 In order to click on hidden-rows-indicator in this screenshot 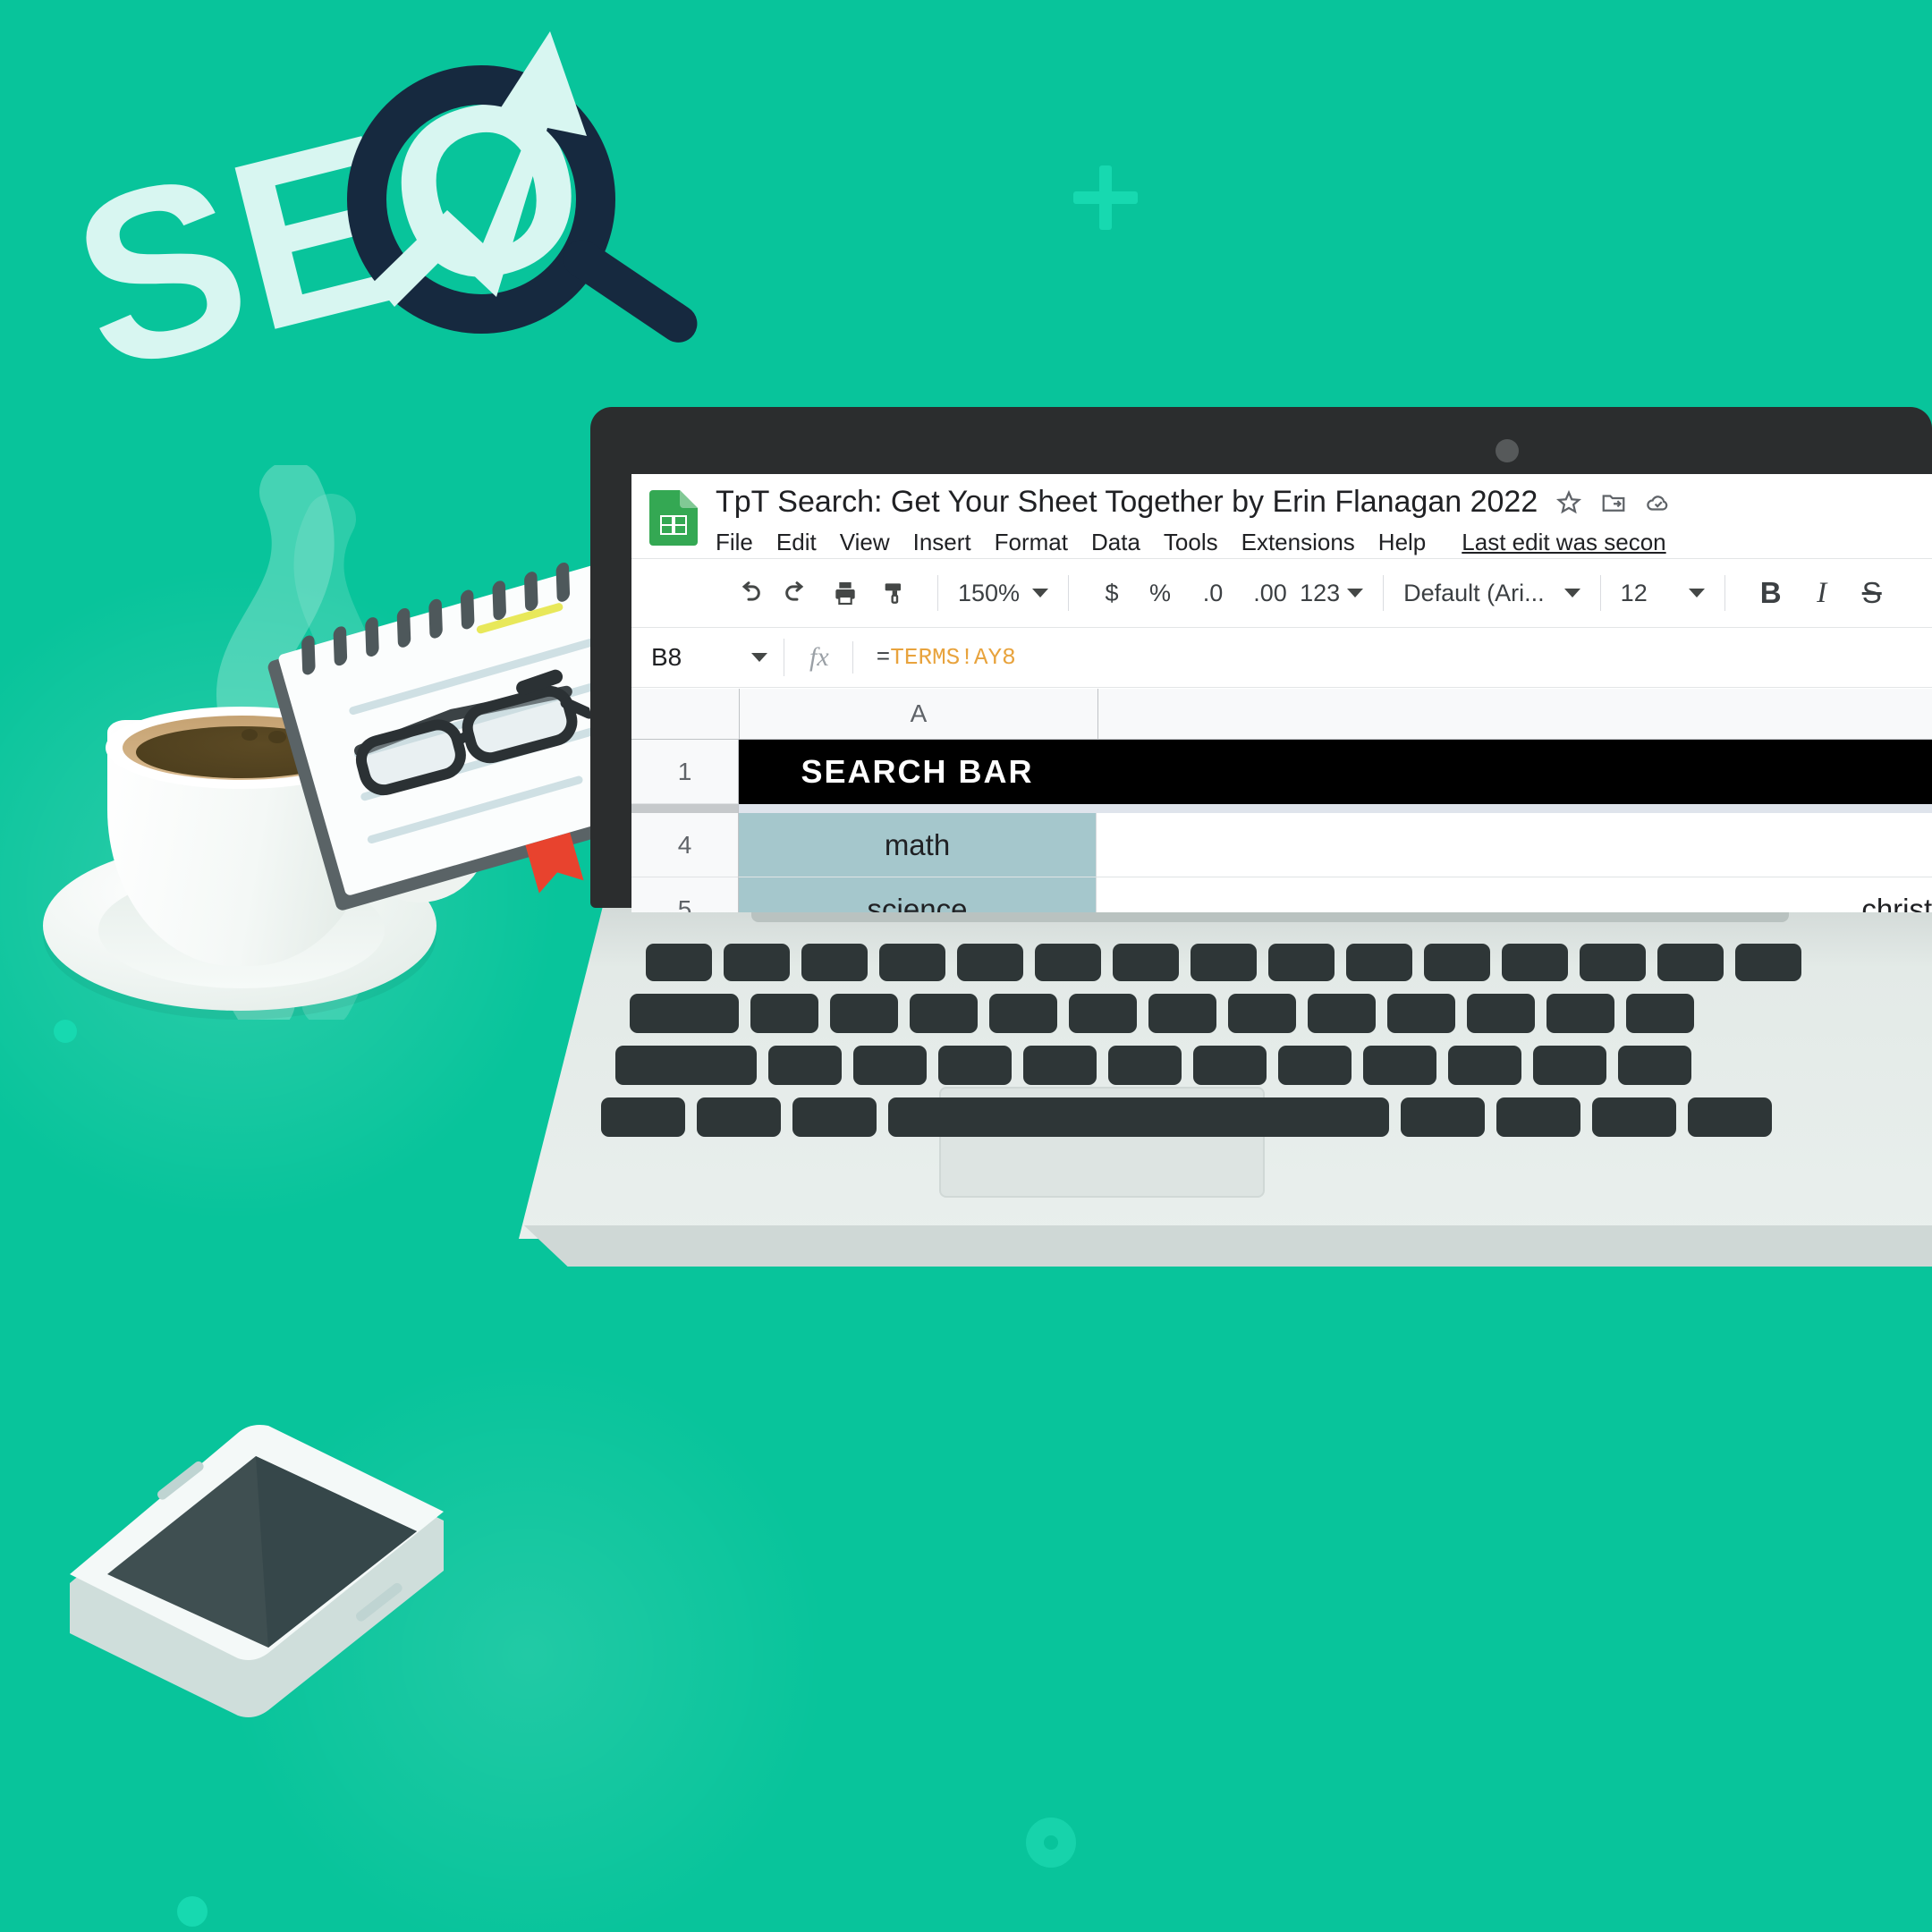, I will do `click(1281, 808)`.